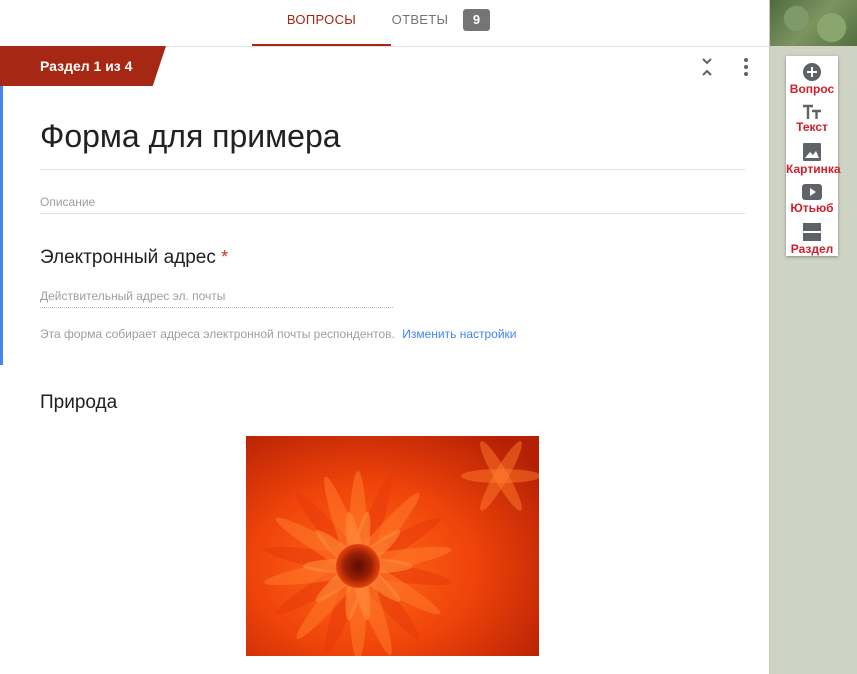 Image resolution: width=857 pixels, height=674 pixels. Describe the element at coordinates (392, 169) in the screenshot. I see `title-divider` at that location.